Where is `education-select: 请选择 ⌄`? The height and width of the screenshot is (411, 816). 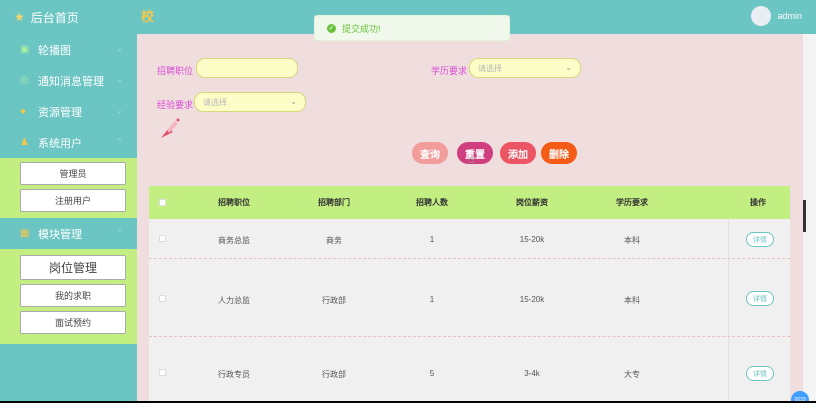 education-select: 请选择 ⌄ is located at coordinates (525, 68).